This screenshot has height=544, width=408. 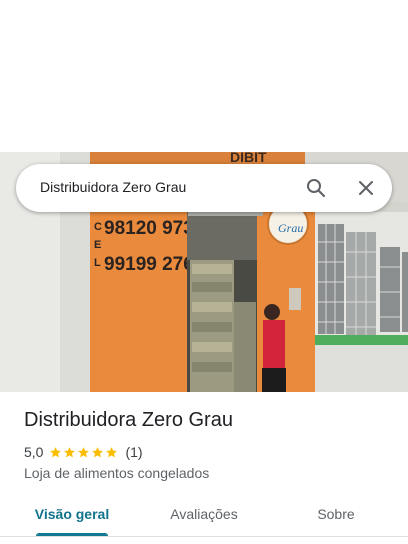 What do you see at coordinates (98, 227) in the screenshot?
I see `svg-text: C` at bounding box center [98, 227].